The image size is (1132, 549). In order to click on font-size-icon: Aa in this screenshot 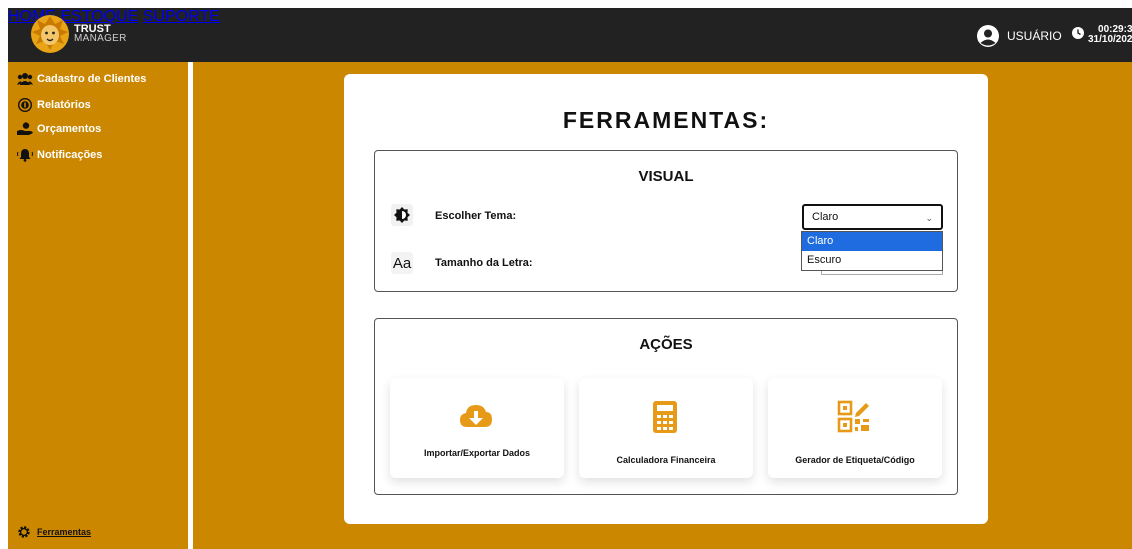, I will do `click(402, 263)`.